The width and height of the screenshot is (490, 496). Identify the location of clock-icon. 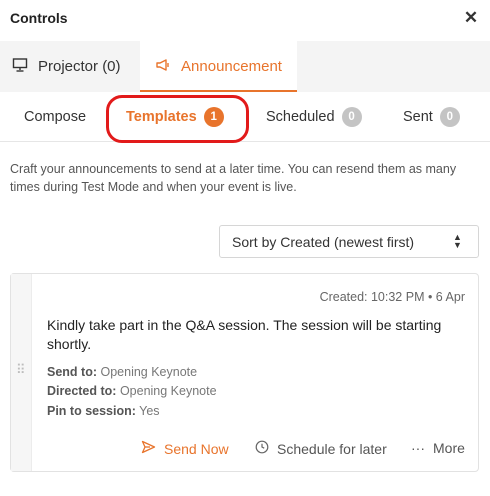
(262, 448).